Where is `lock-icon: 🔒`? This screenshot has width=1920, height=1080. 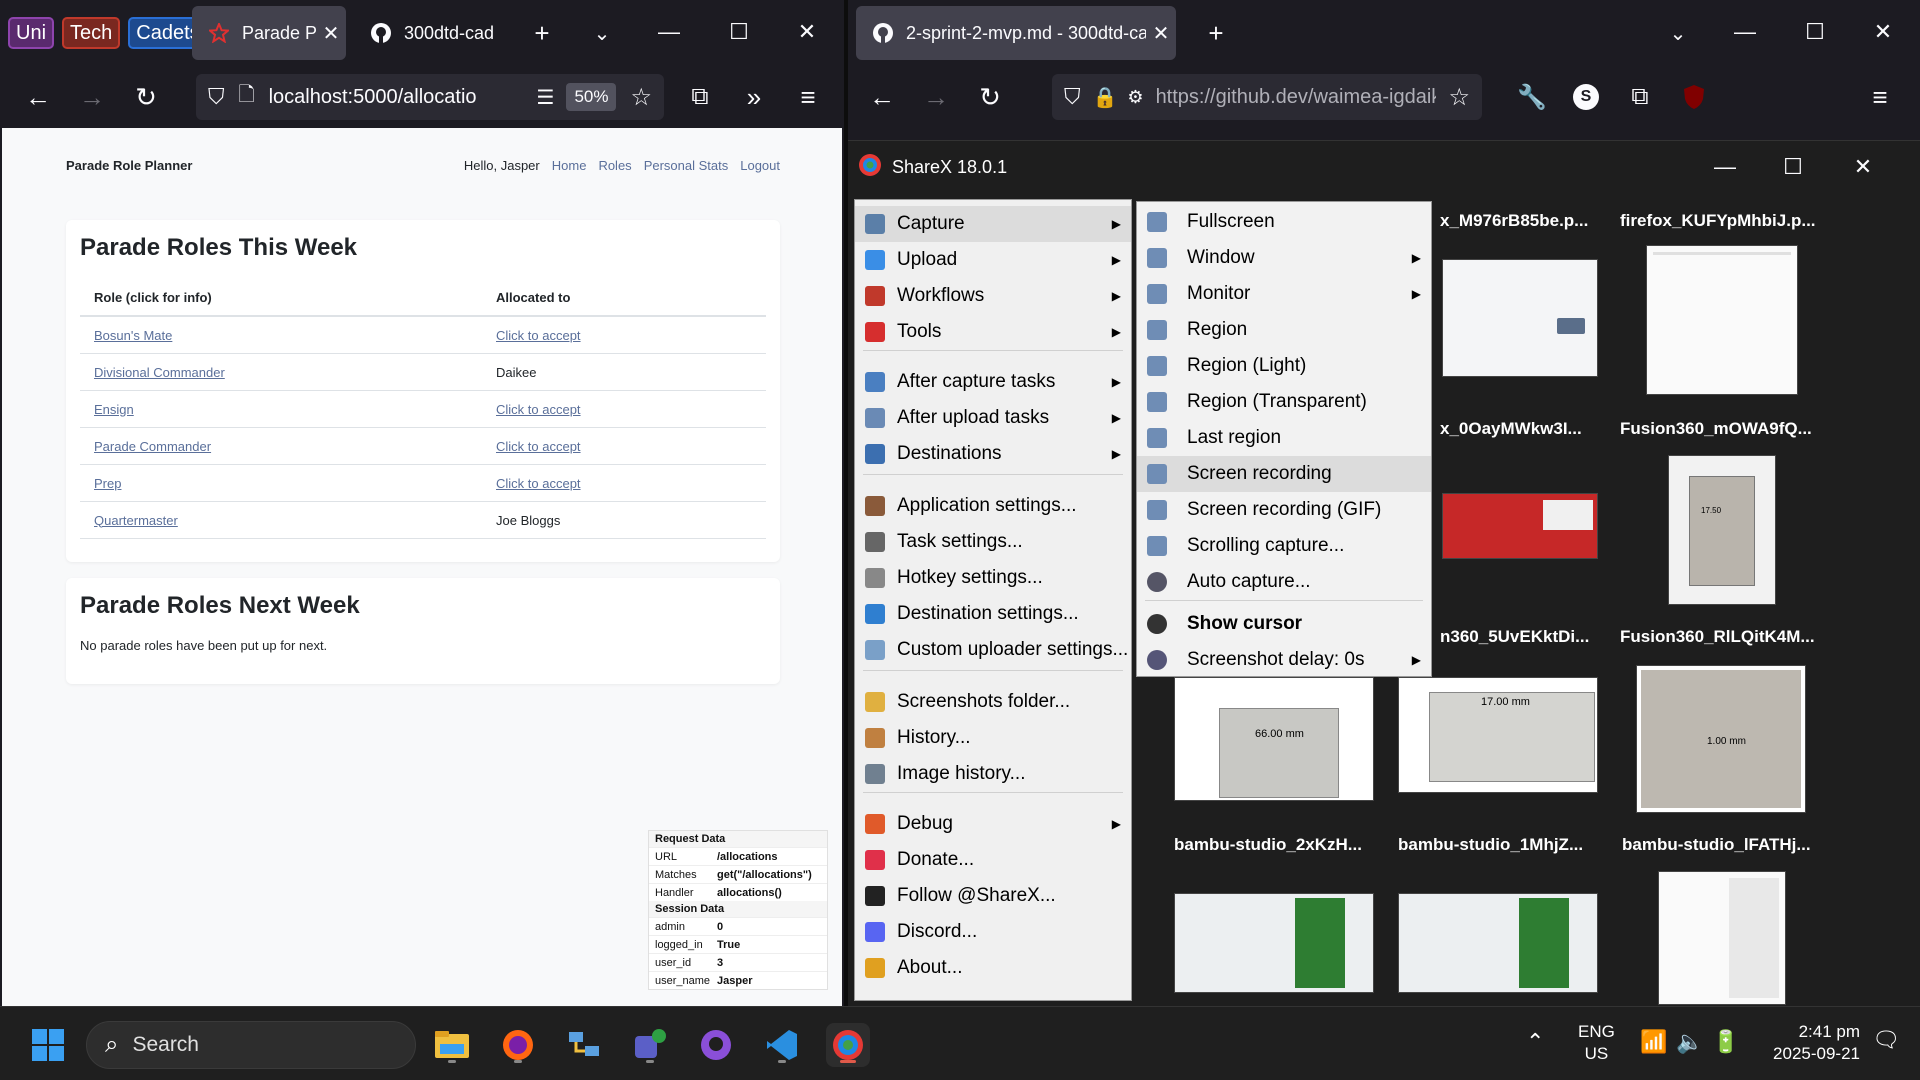 lock-icon: 🔒 is located at coordinates (1105, 97).